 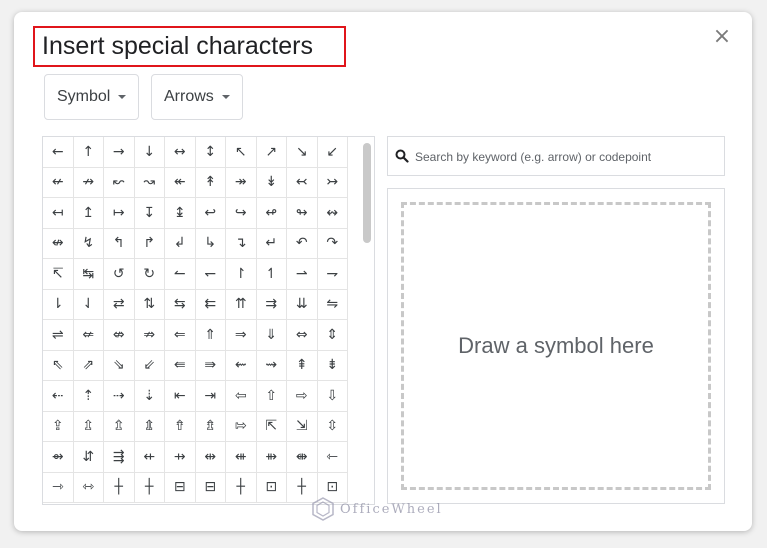 What do you see at coordinates (58, 487) in the screenshot?
I see `symbol-cell: ⇾` at bounding box center [58, 487].